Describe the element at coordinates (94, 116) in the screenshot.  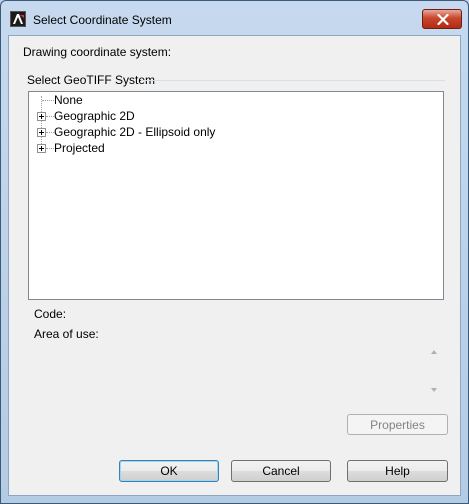
I see `tree-item-label: Geographic 2D` at that location.